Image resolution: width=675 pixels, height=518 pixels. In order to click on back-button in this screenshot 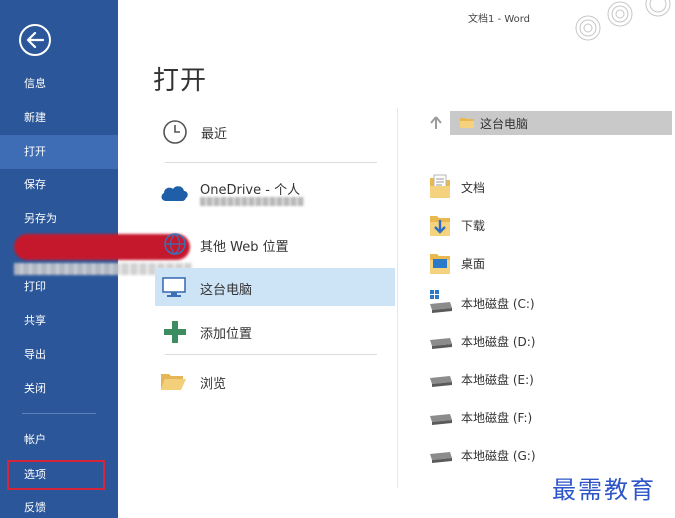, I will do `click(35, 40)`.